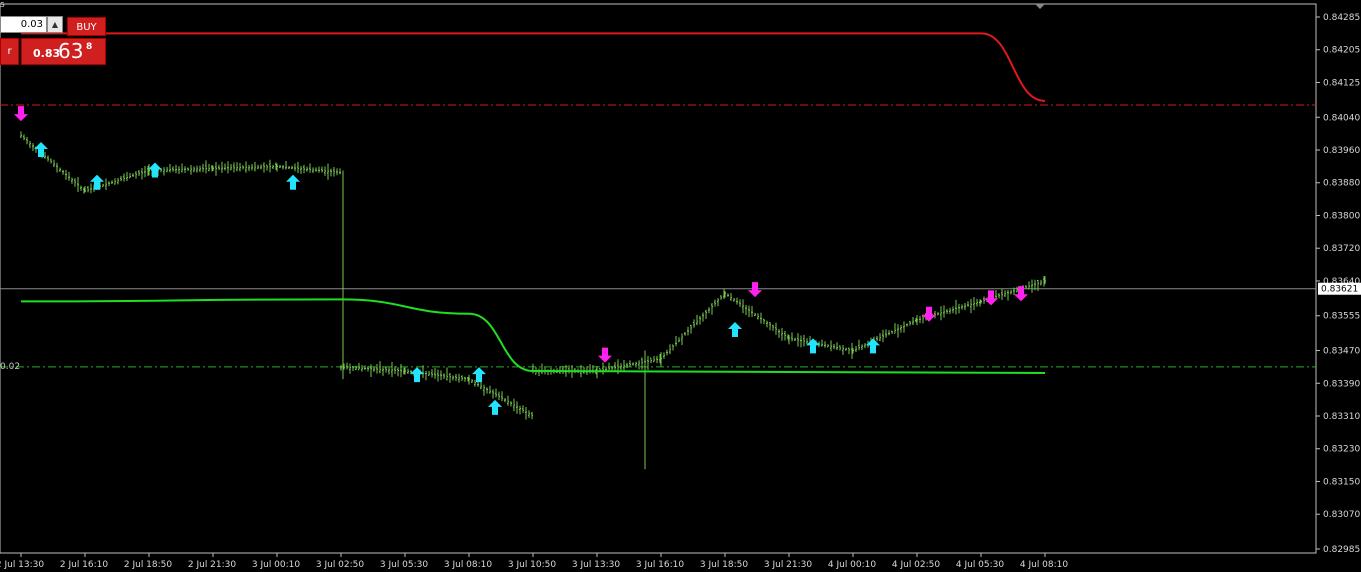 The width and height of the screenshot is (1361, 572). I want to click on price-tick-label: 0.83960, so click(1341, 151).